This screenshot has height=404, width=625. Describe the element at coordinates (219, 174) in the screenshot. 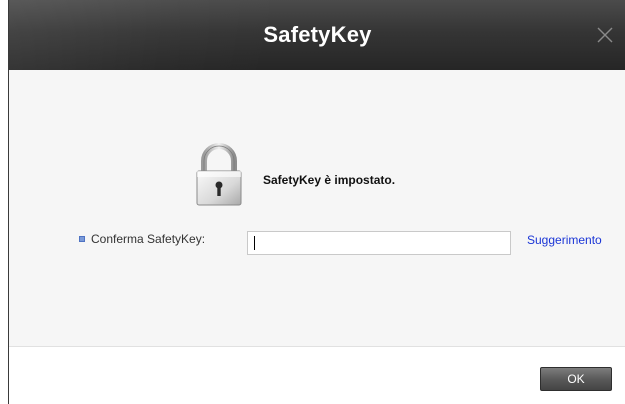

I see `padlock-icon` at that location.